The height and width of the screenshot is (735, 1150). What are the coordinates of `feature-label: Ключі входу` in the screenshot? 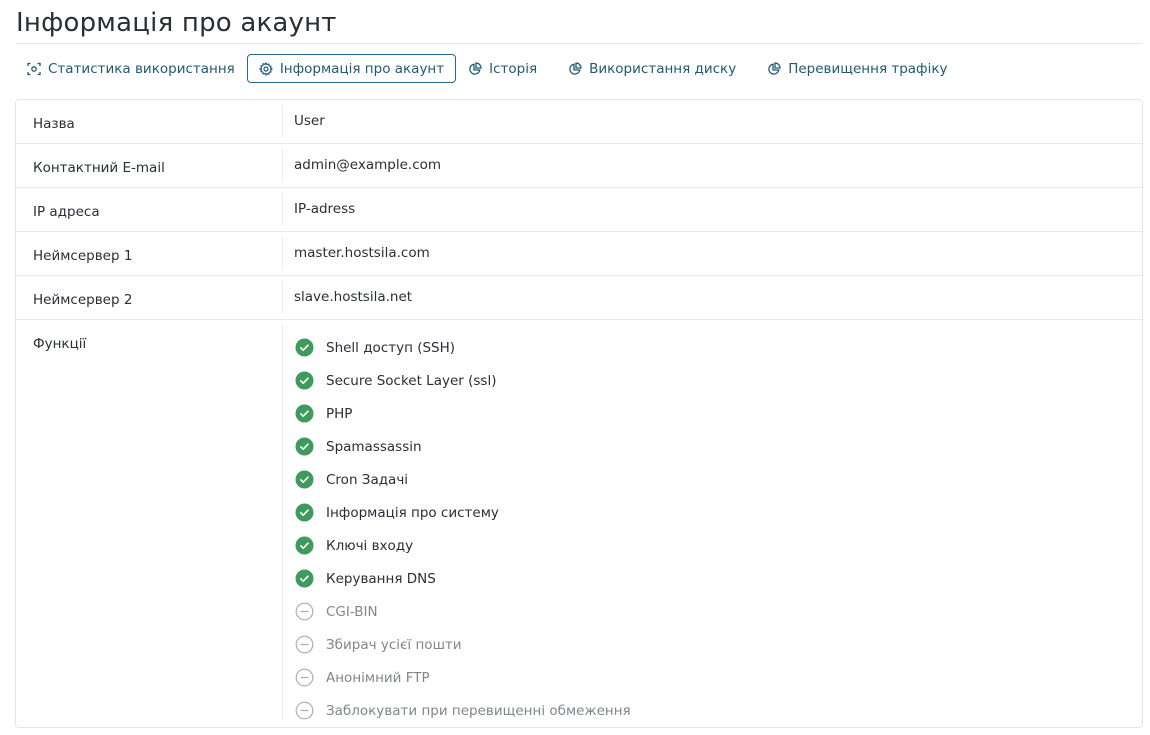 It's located at (370, 545).